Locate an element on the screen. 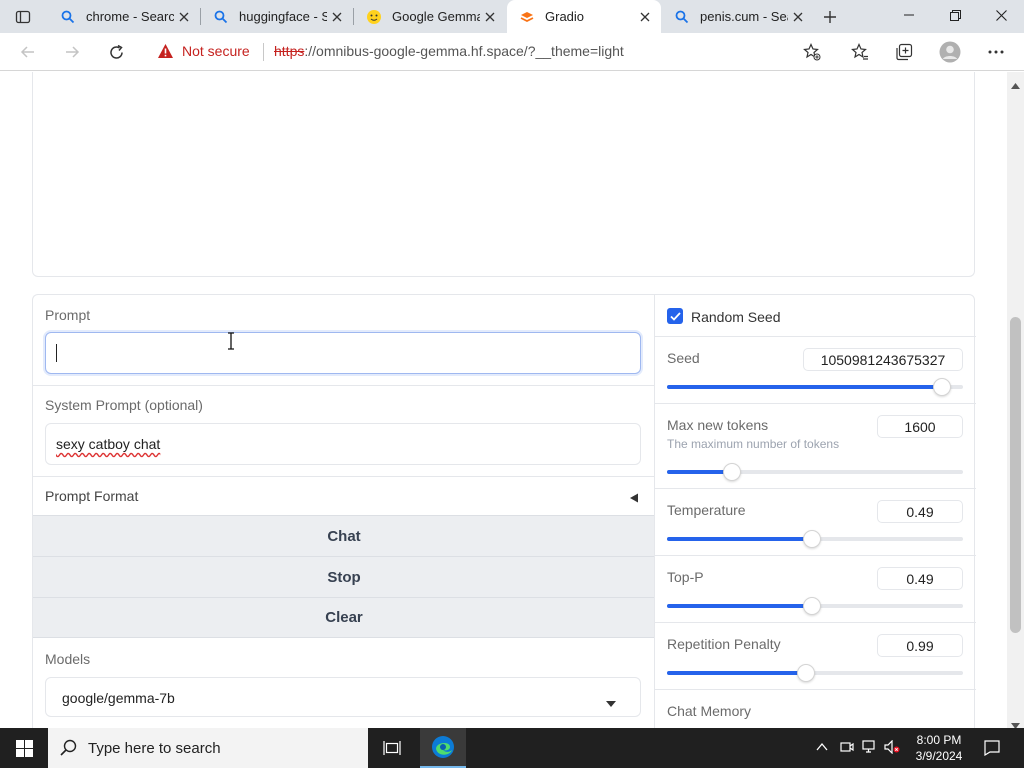  max-tokens-slider is located at coordinates (815, 472).